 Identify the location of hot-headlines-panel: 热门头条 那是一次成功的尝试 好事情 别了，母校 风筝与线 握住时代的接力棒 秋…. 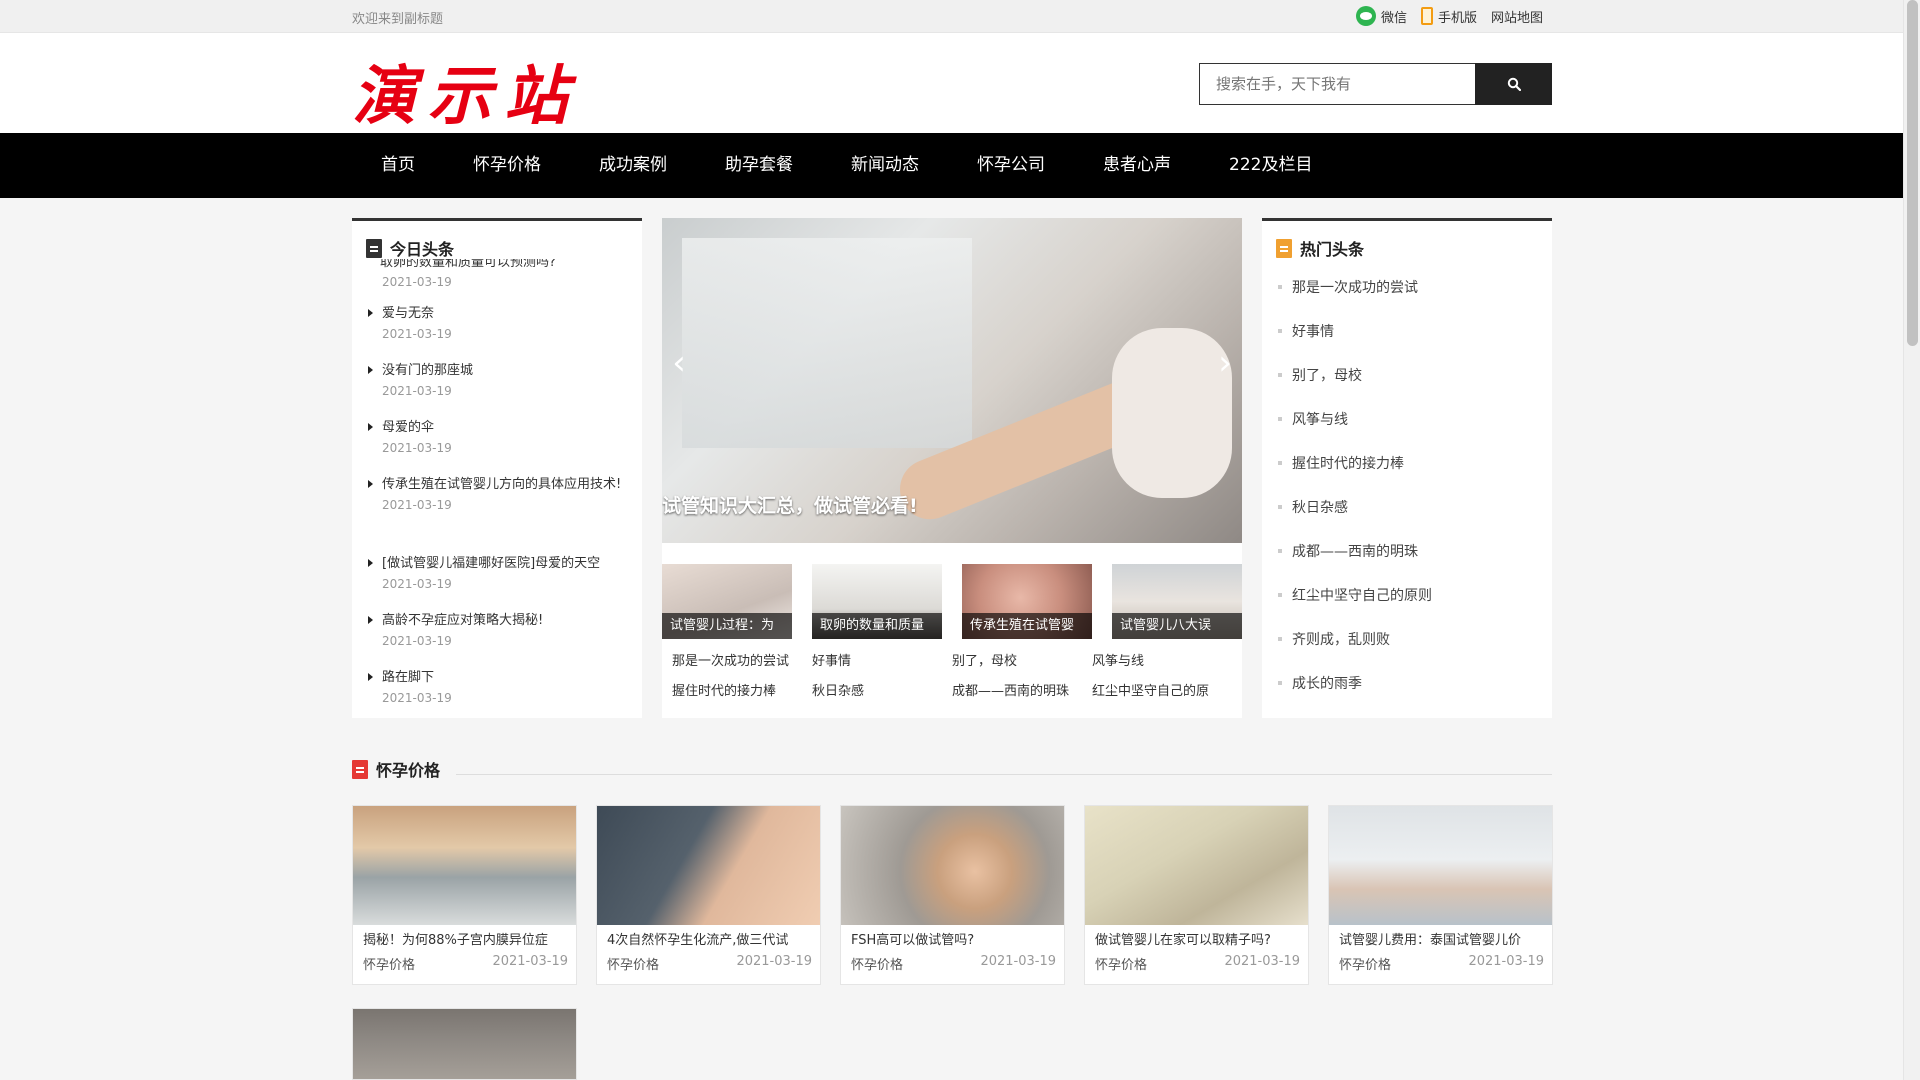
(1407, 468).